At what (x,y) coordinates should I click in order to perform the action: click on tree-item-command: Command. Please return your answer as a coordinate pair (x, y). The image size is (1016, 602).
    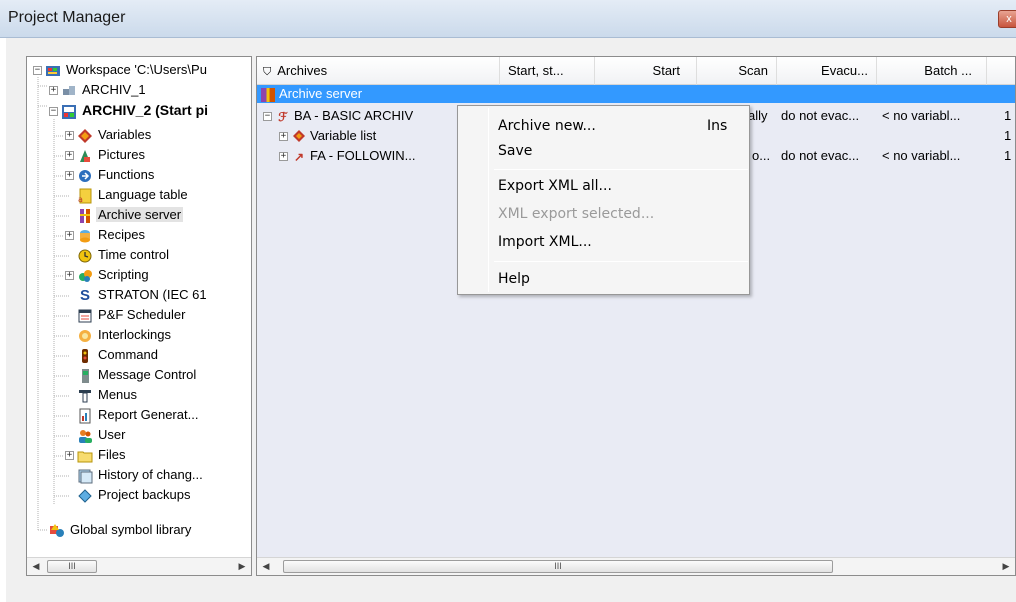
    Looking at the image, I should click on (118, 355).